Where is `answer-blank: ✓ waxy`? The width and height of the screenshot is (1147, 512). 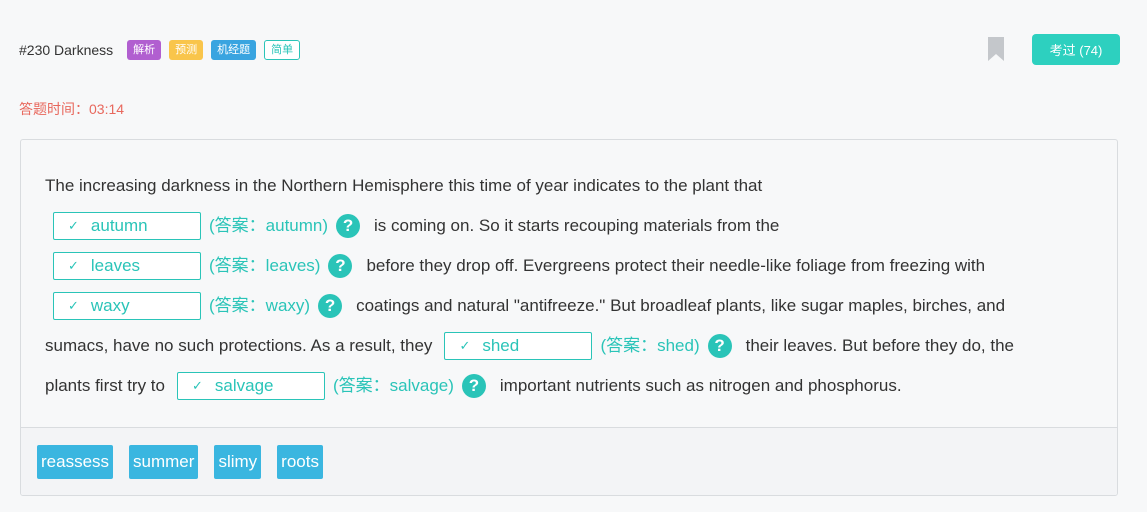 answer-blank: ✓ waxy is located at coordinates (127, 306).